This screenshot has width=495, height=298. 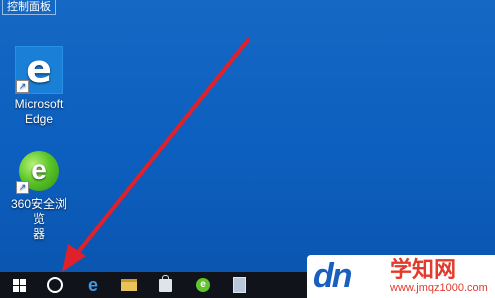 I want to click on watermark-logo: dn, so click(x=333, y=276).